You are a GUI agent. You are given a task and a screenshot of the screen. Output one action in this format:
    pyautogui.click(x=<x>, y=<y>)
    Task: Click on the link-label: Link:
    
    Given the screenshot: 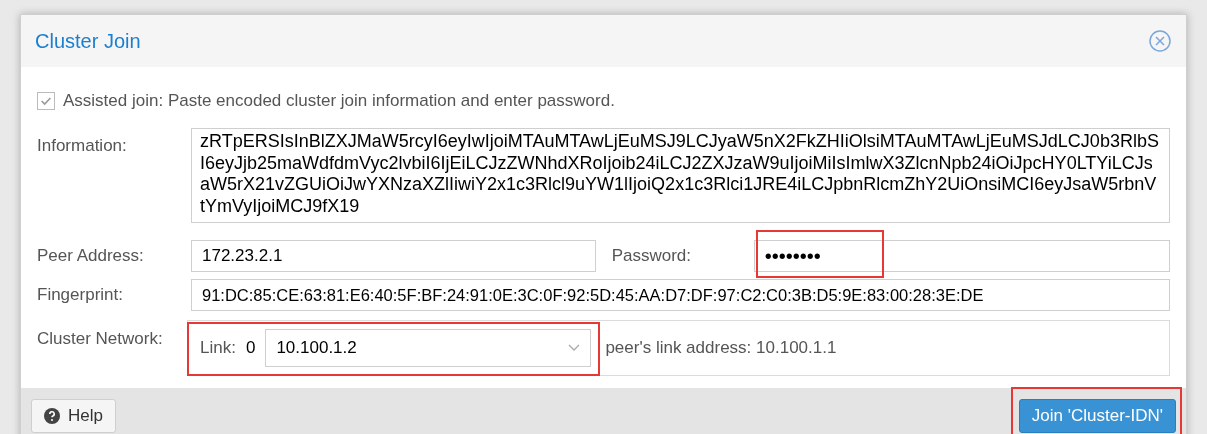 What is the action you would take?
    pyautogui.click(x=218, y=348)
    